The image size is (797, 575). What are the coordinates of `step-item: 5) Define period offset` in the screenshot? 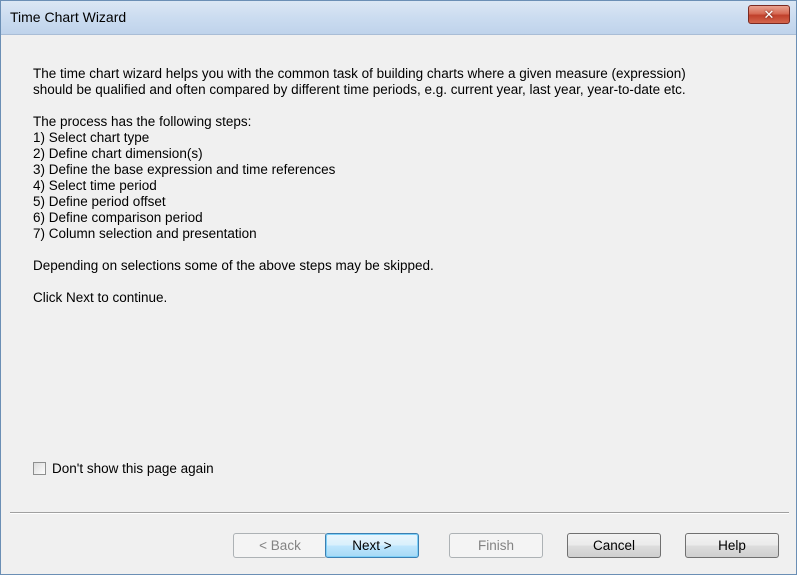 It's located at (99, 201).